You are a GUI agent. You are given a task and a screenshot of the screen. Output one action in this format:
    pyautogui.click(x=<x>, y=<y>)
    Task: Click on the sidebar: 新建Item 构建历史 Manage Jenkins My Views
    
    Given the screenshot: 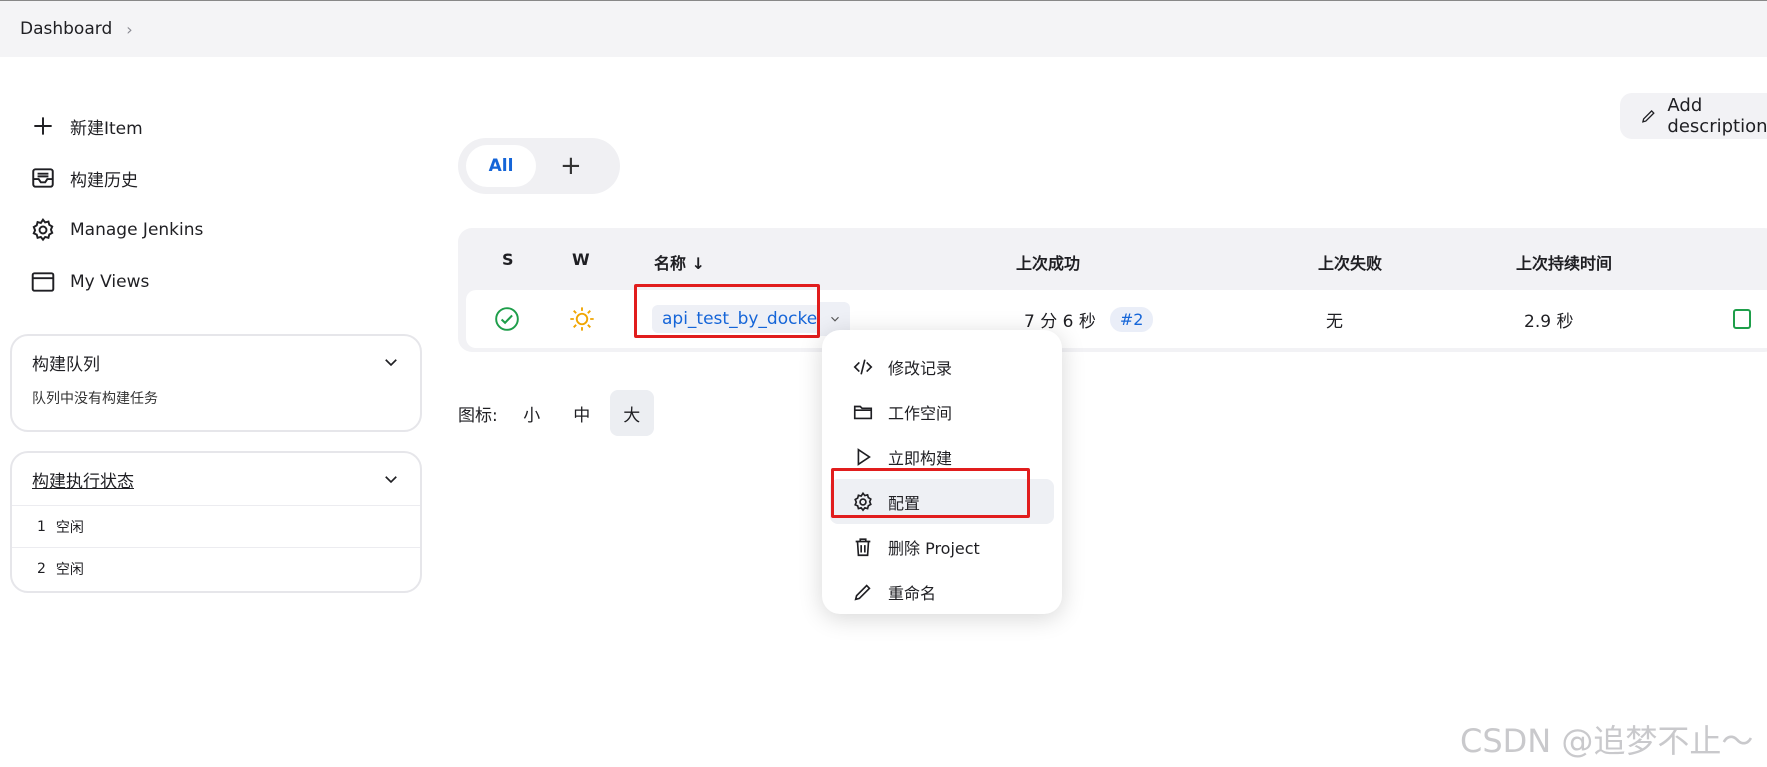 What is the action you would take?
    pyautogui.click(x=116, y=204)
    